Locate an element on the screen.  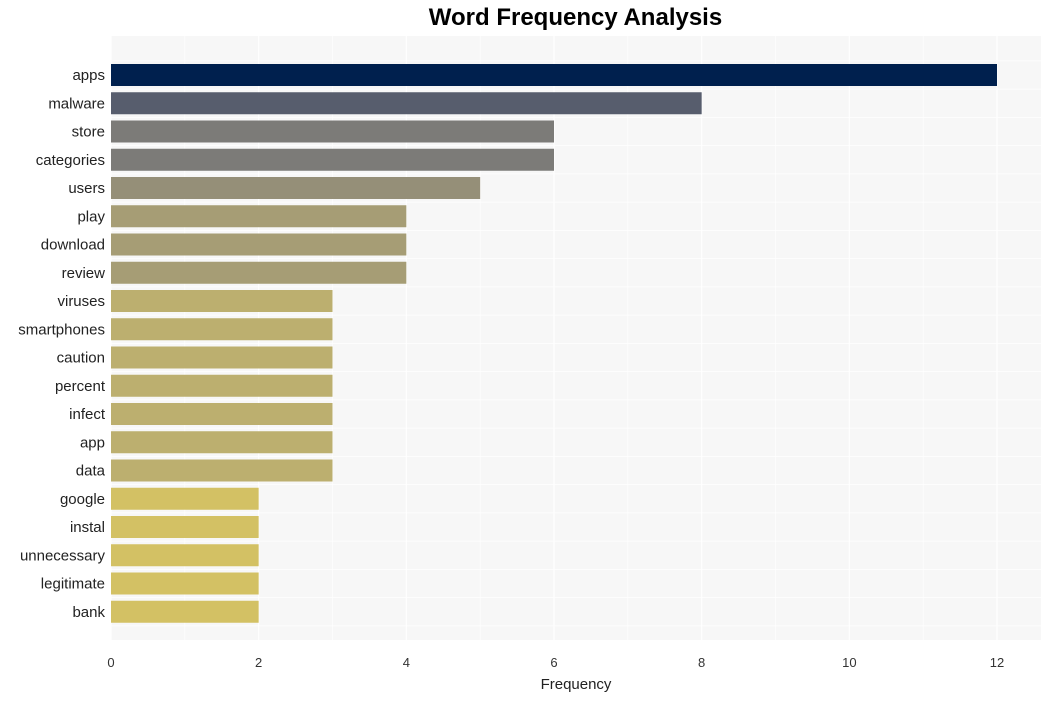
category-label: data is located at coordinates (91, 471).